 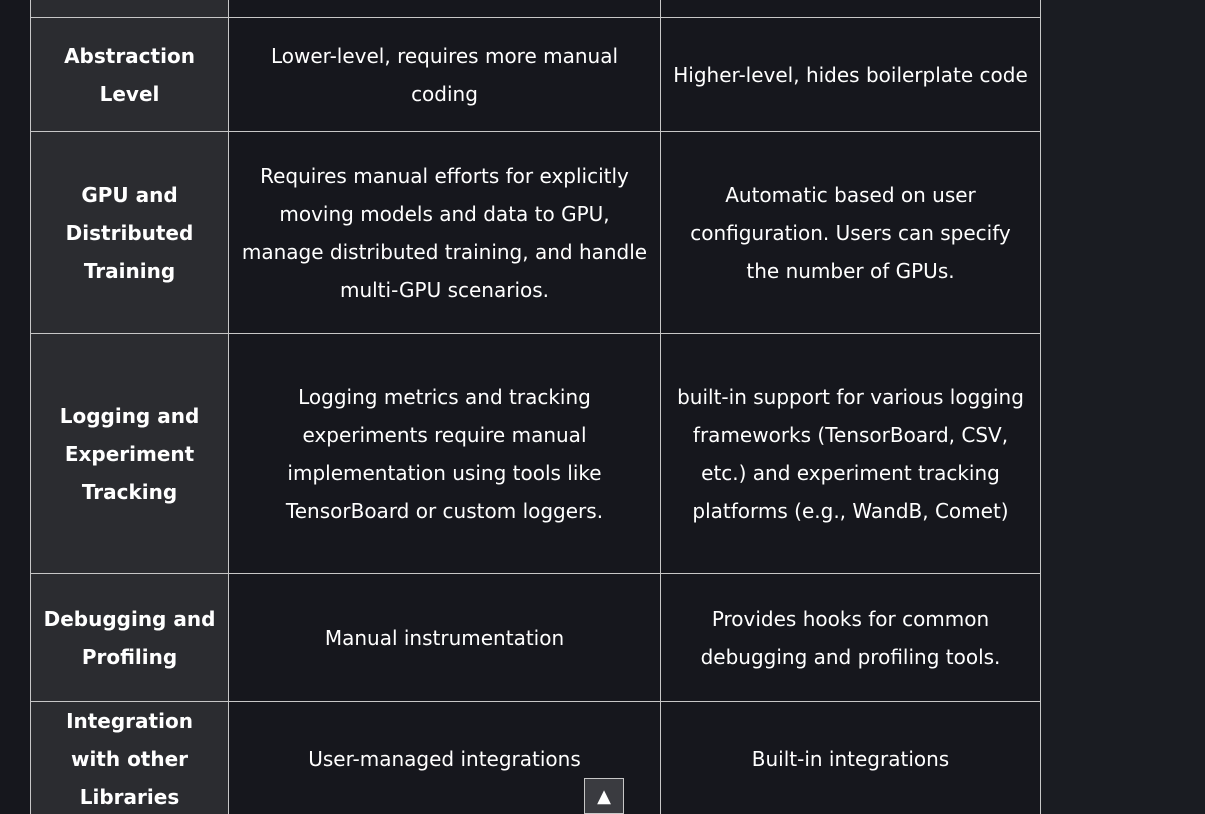 I want to click on lightning-integration-other-libraries: Built-in integrations, so click(x=850, y=757).